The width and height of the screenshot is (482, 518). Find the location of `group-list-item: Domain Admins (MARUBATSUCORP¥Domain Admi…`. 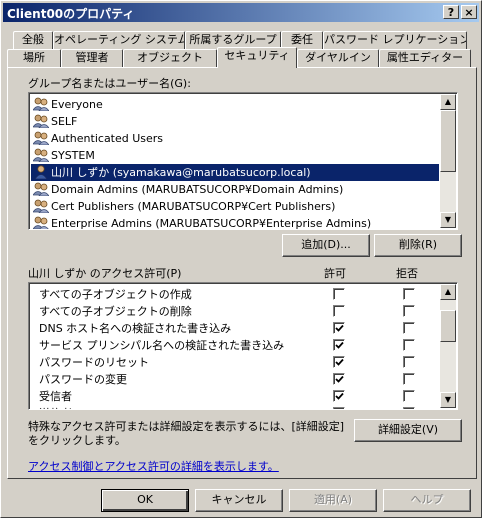

group-list-item: Domain Admins (MARUBATSUCORP¥Domain Admi… is located at coordinates (235, 189).